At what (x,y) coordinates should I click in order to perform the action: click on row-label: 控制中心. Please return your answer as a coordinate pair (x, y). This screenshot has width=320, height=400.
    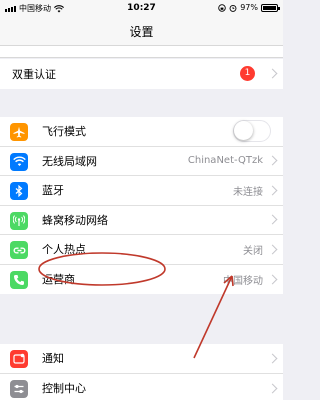
    Looking at the image, I should click on (64, 389).